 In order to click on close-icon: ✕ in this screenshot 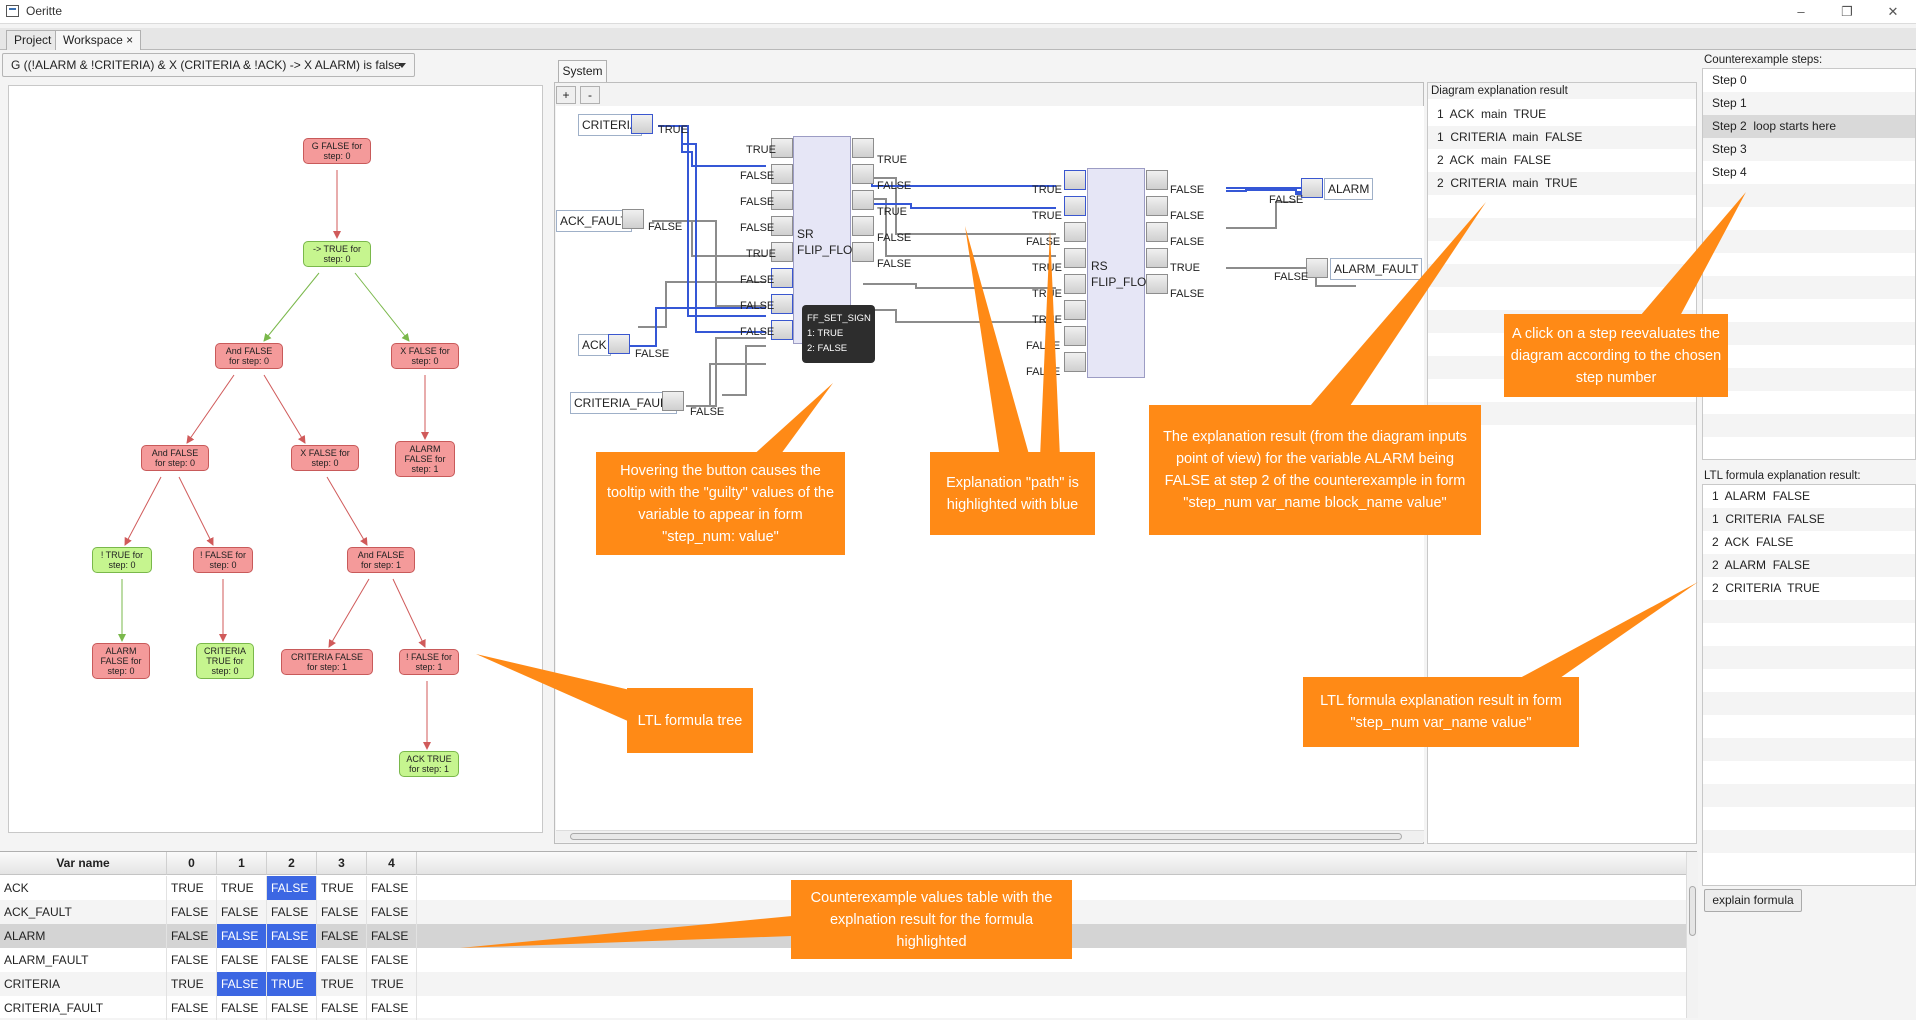, I will do `click(1893, 12)`.